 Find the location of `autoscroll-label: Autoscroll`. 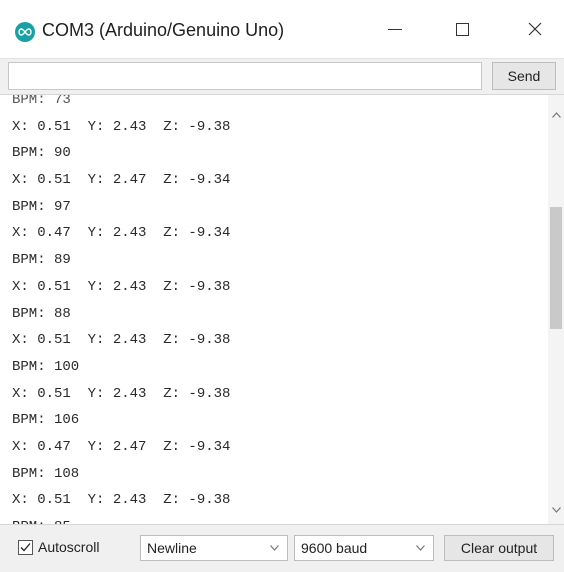

autoscroll-label: Autoscroll is located at coordinates (69, 547).